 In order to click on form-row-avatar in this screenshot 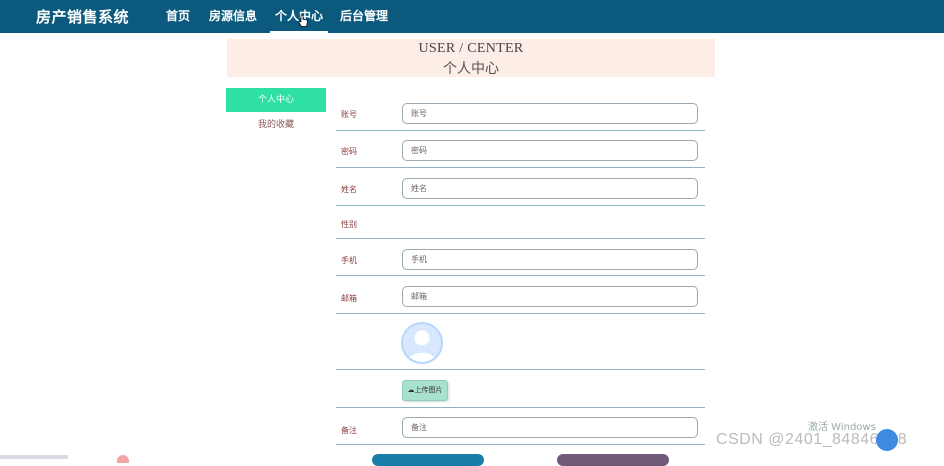, I will do `click(520, 341)`.